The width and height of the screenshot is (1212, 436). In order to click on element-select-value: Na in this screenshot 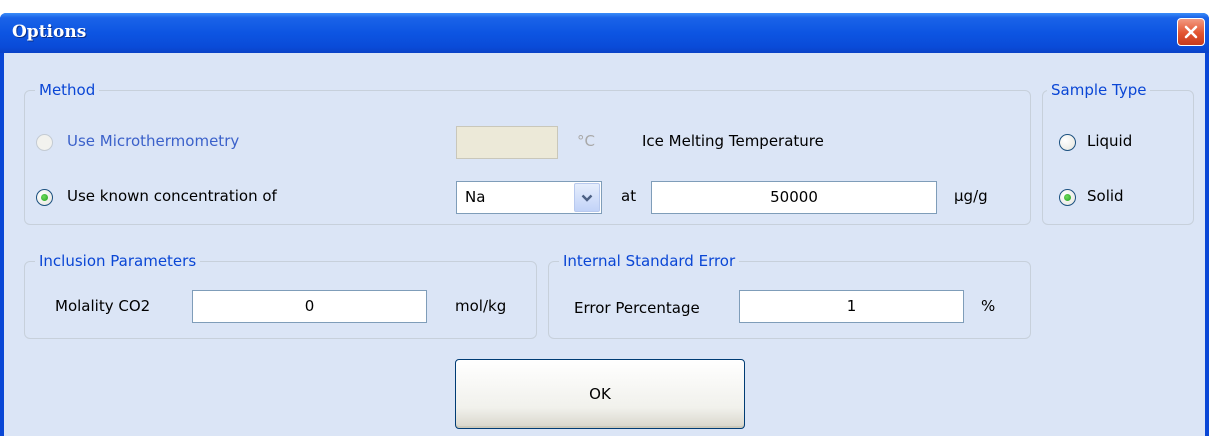, I will do `click(475, 197)`.